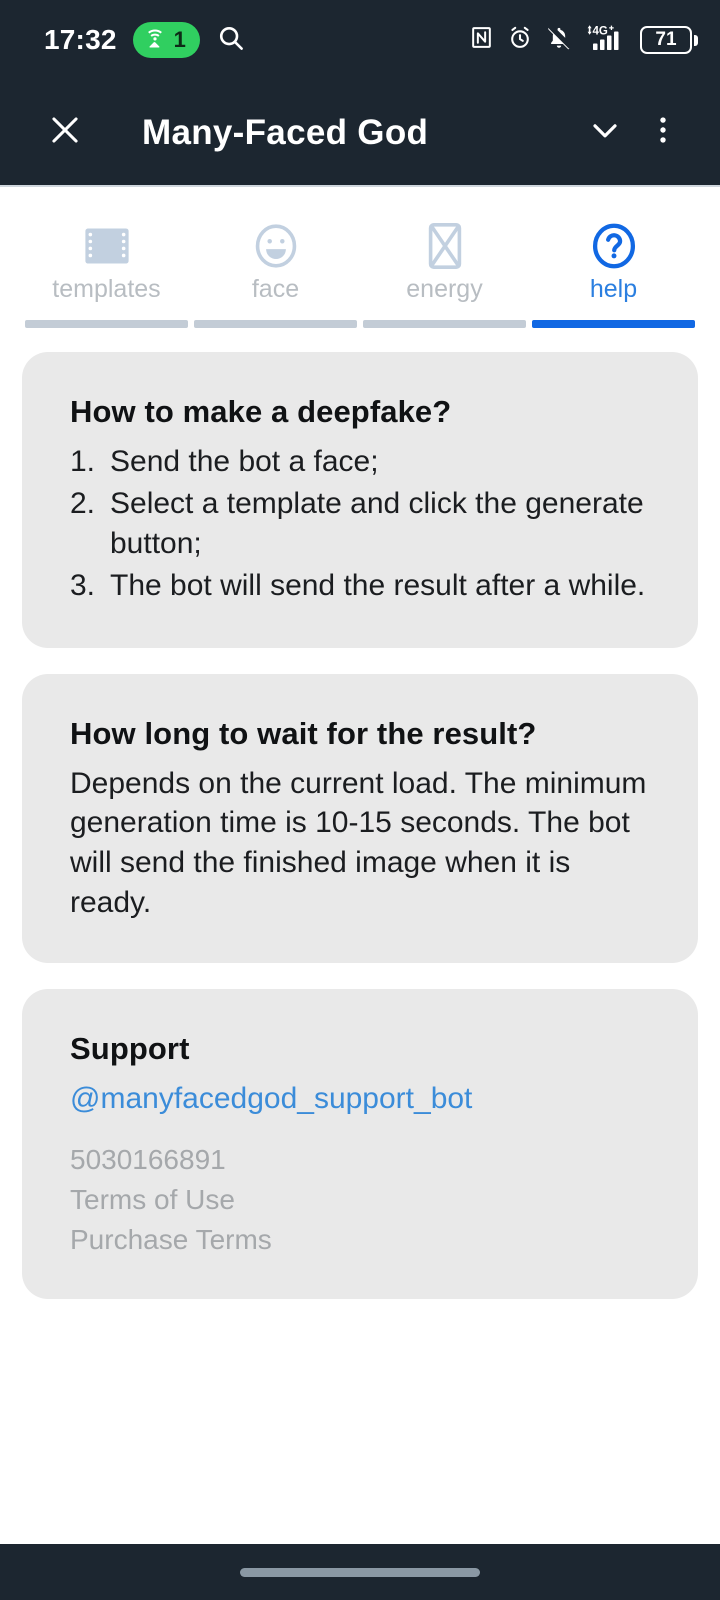  I want to click on alarm-icon, so click(520, 40).